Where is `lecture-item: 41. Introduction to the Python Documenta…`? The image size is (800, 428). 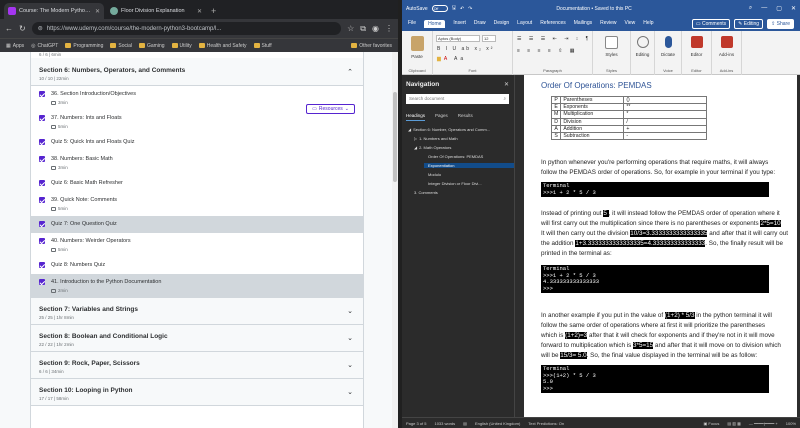
lecture-item: 41. Introduction to the Python Documenta… is located at coordinates (197, 286).